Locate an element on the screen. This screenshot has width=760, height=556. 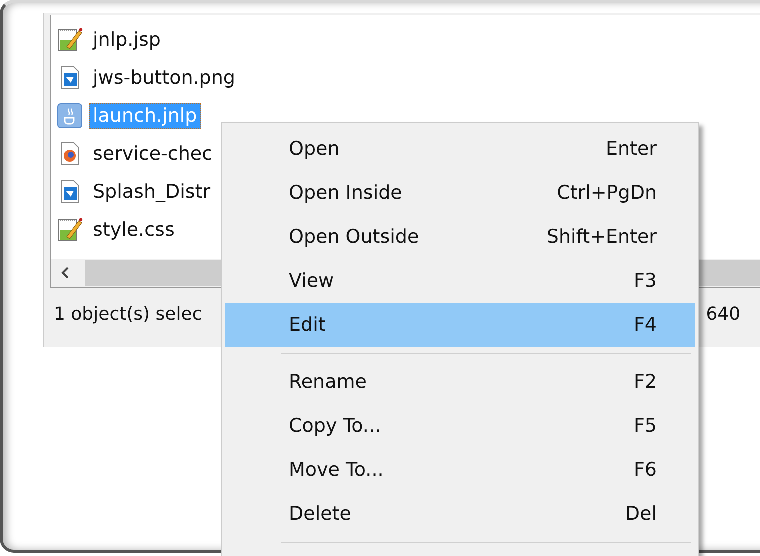
file-name: jnlp.jsp is located at coordinates (127, 40).